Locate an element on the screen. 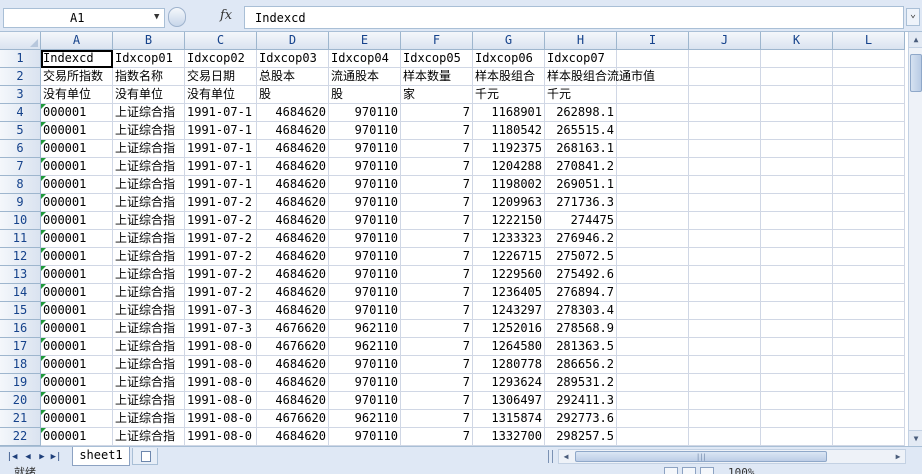 This screenshot has width=922, height=474. cell-h2: 样本股组合流通市值 is located at coordinates (600, 77).